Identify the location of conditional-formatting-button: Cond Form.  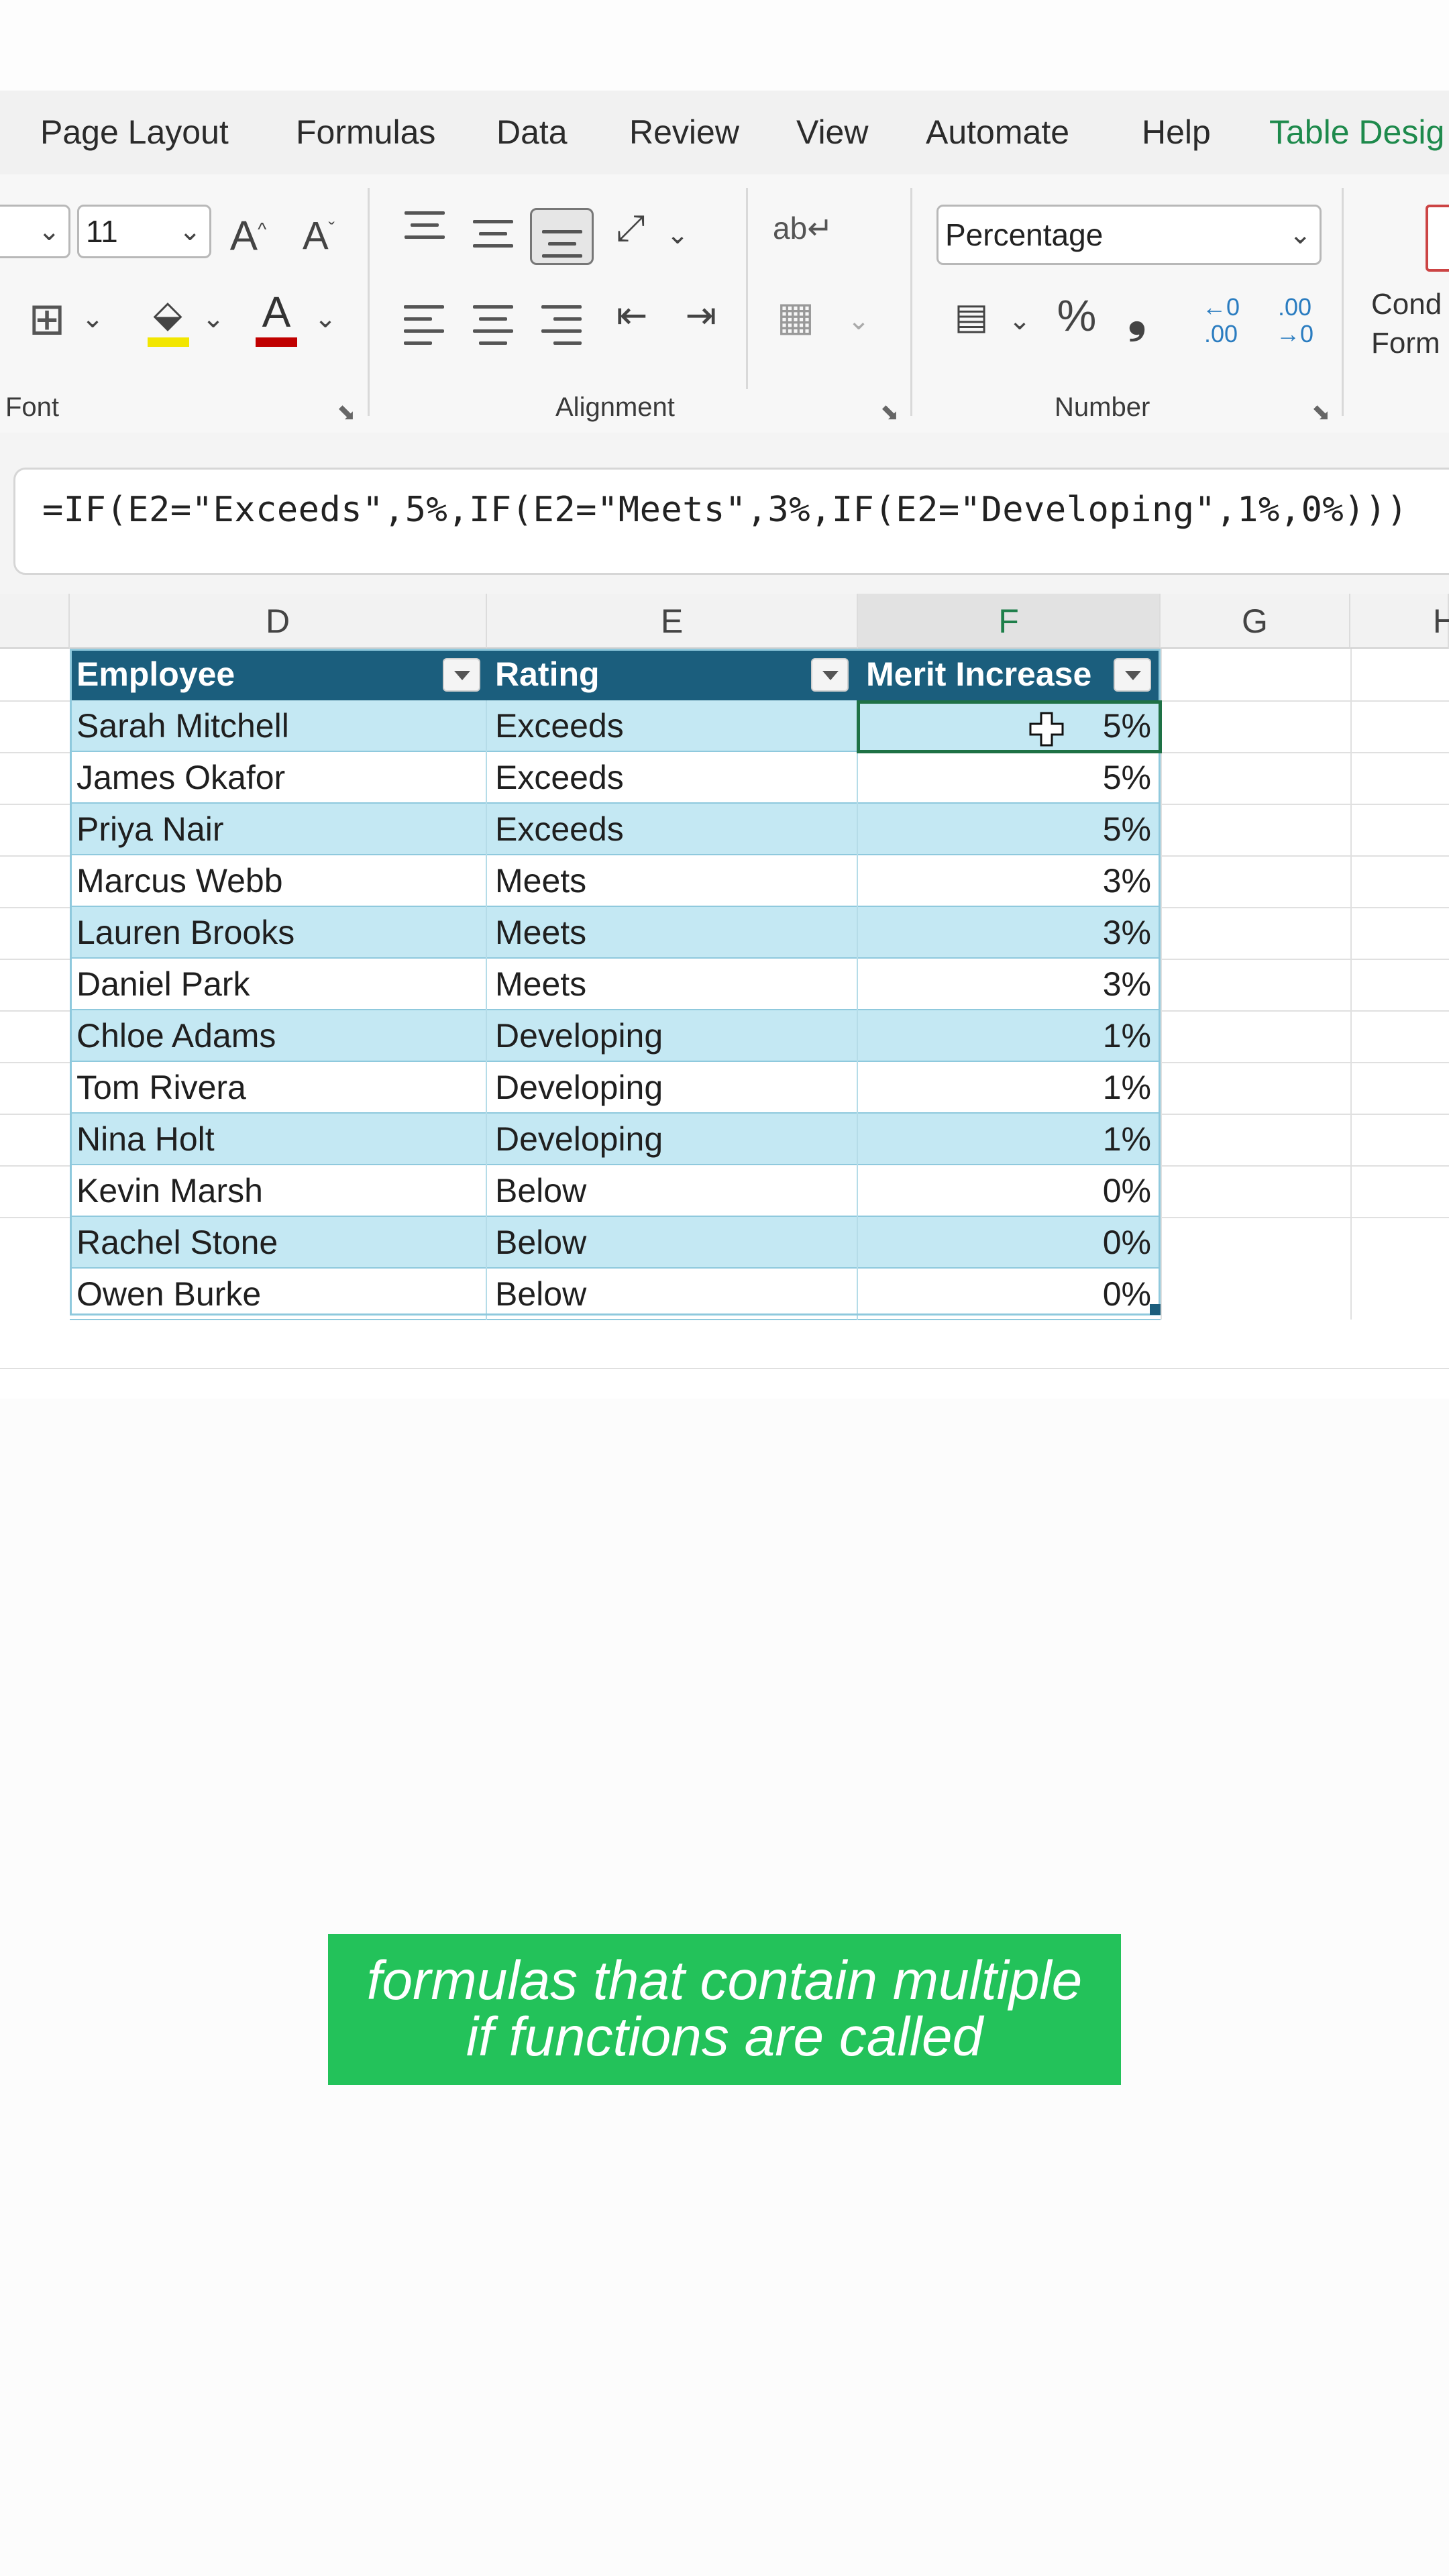
(1406, 324).